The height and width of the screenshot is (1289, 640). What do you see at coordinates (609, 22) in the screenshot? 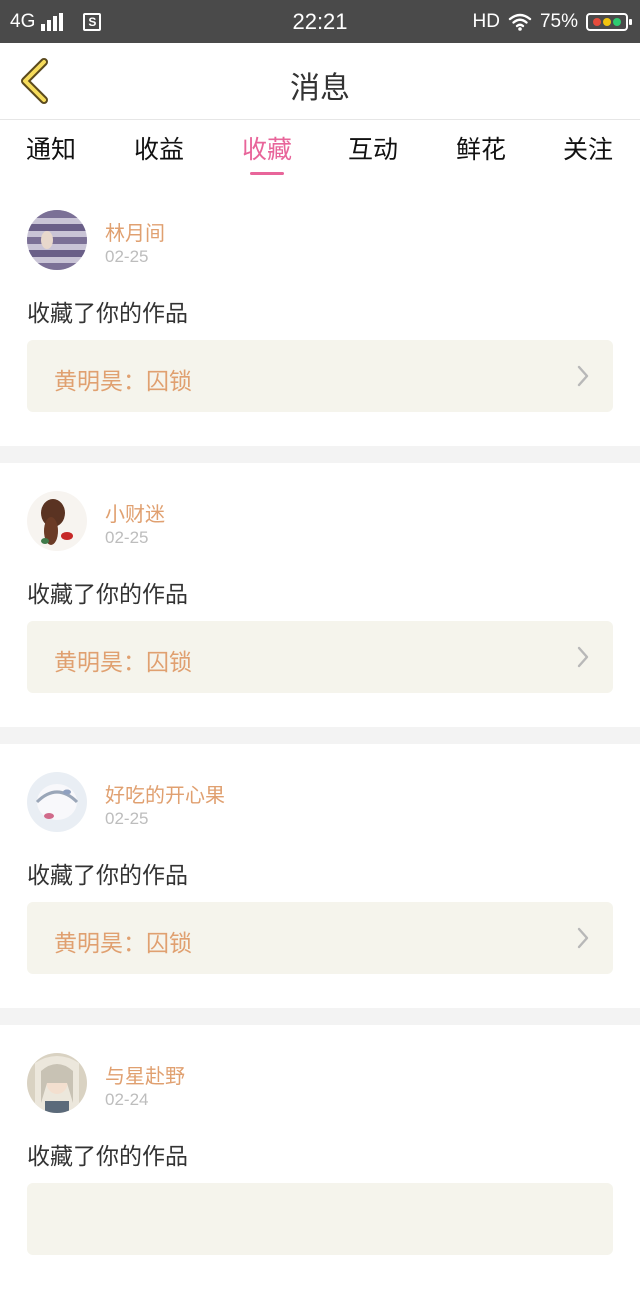
I see `battery-icon` at bounding box center [609, 22].